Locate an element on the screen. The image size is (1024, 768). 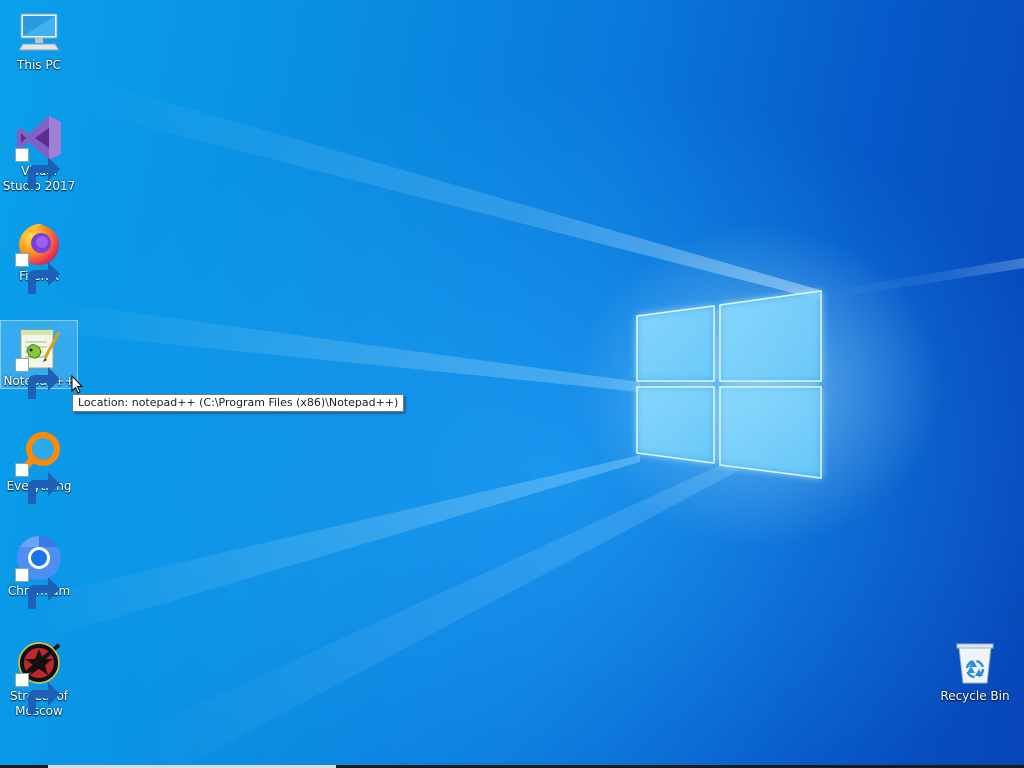
desktop-icon-label: Recycle Bin is located at coordinates (975, 696).